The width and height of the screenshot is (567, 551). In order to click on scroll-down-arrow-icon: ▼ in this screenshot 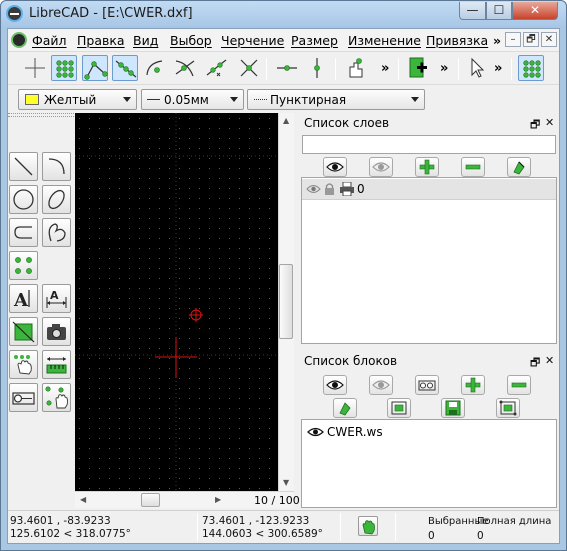, I will do `click(286, 482)`.